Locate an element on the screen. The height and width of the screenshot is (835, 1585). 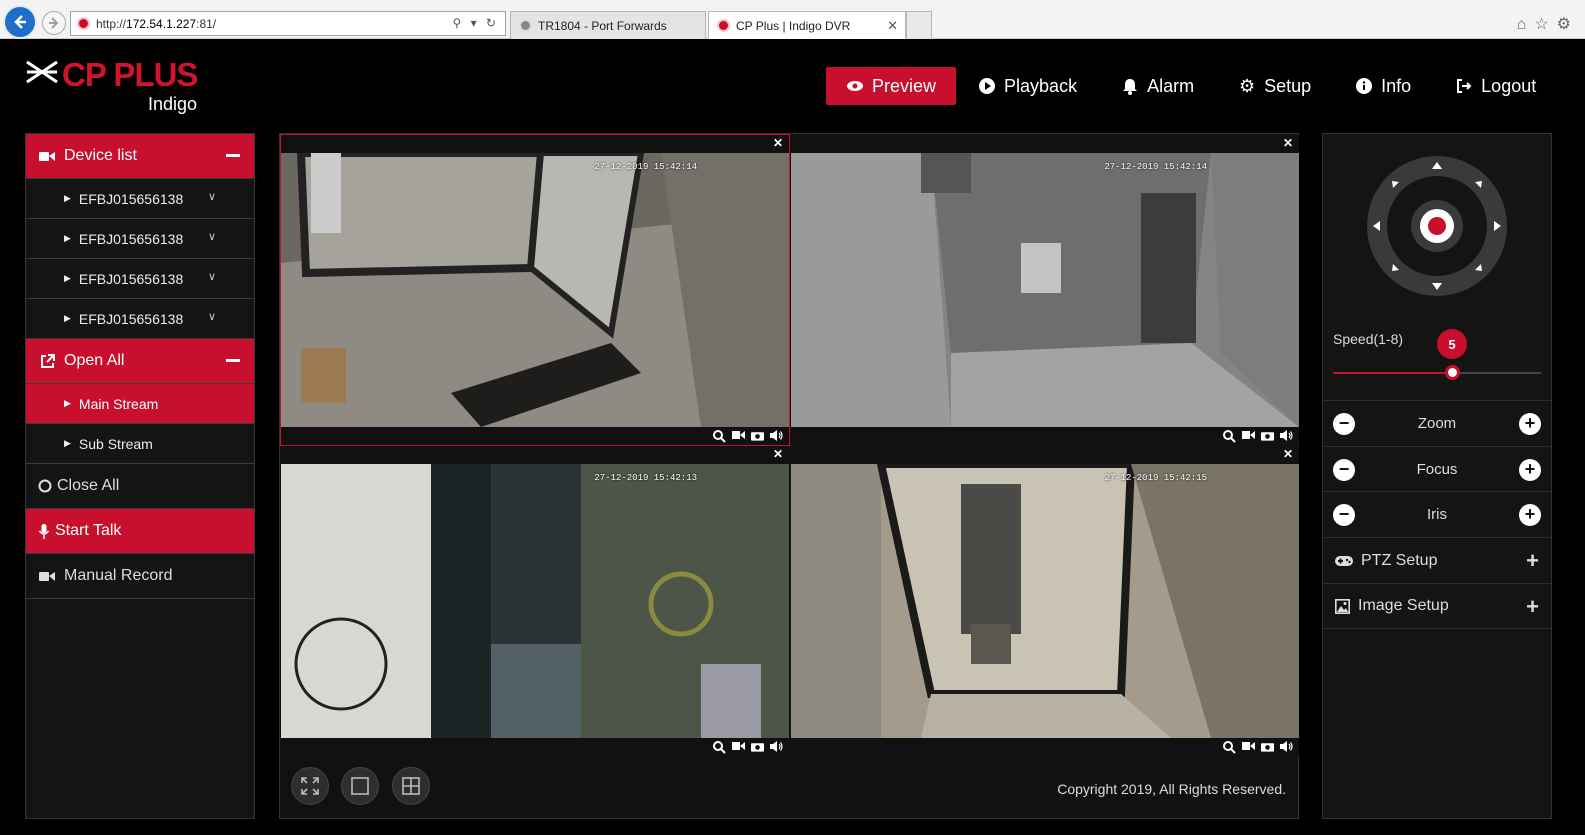
browser-toolbar-icons: ⌂☆⚙ is located at coordinates (1548, 24).